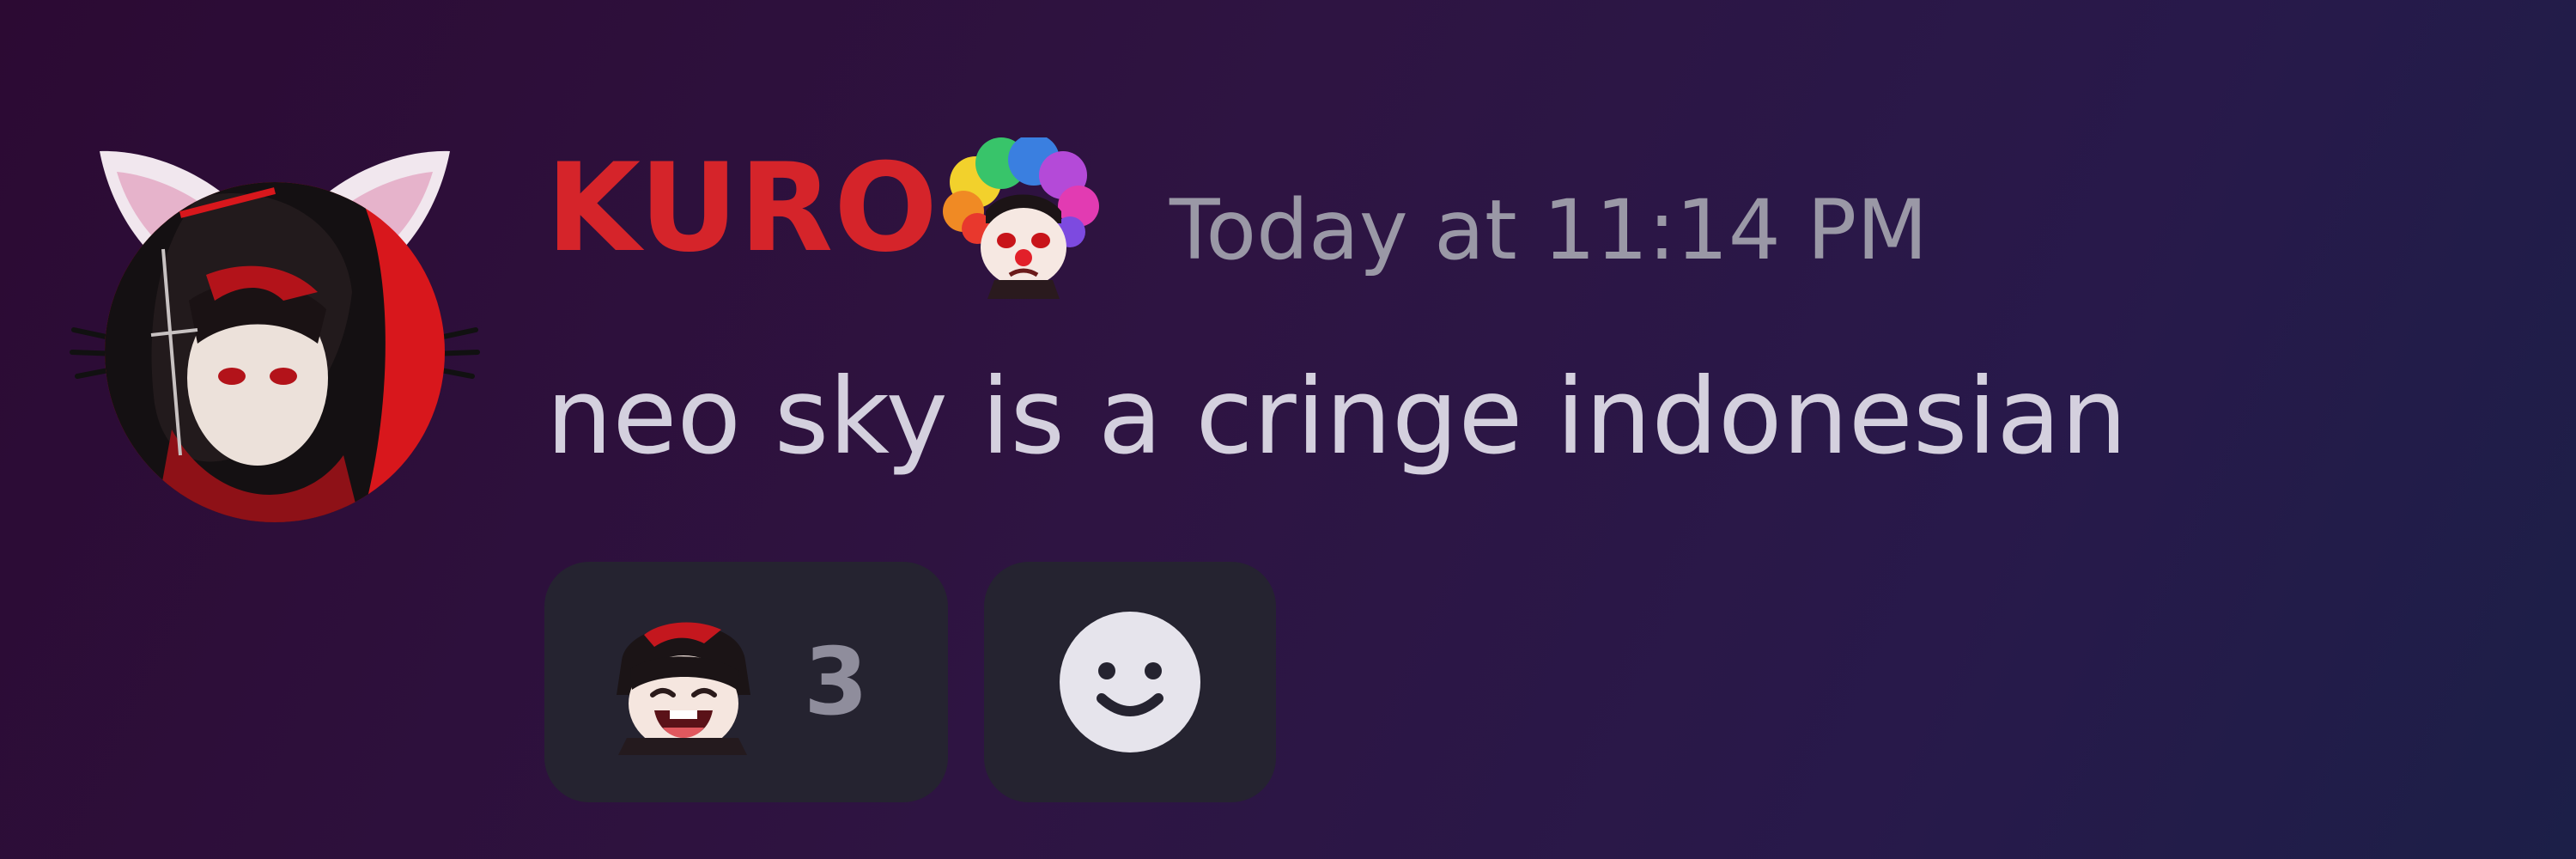 This screenshot has width=2576, height=859. Describe the element at coordinates (1550, 230) in the screenshot. I see `message-timestamp: Today at 11:14 PM` at that location.